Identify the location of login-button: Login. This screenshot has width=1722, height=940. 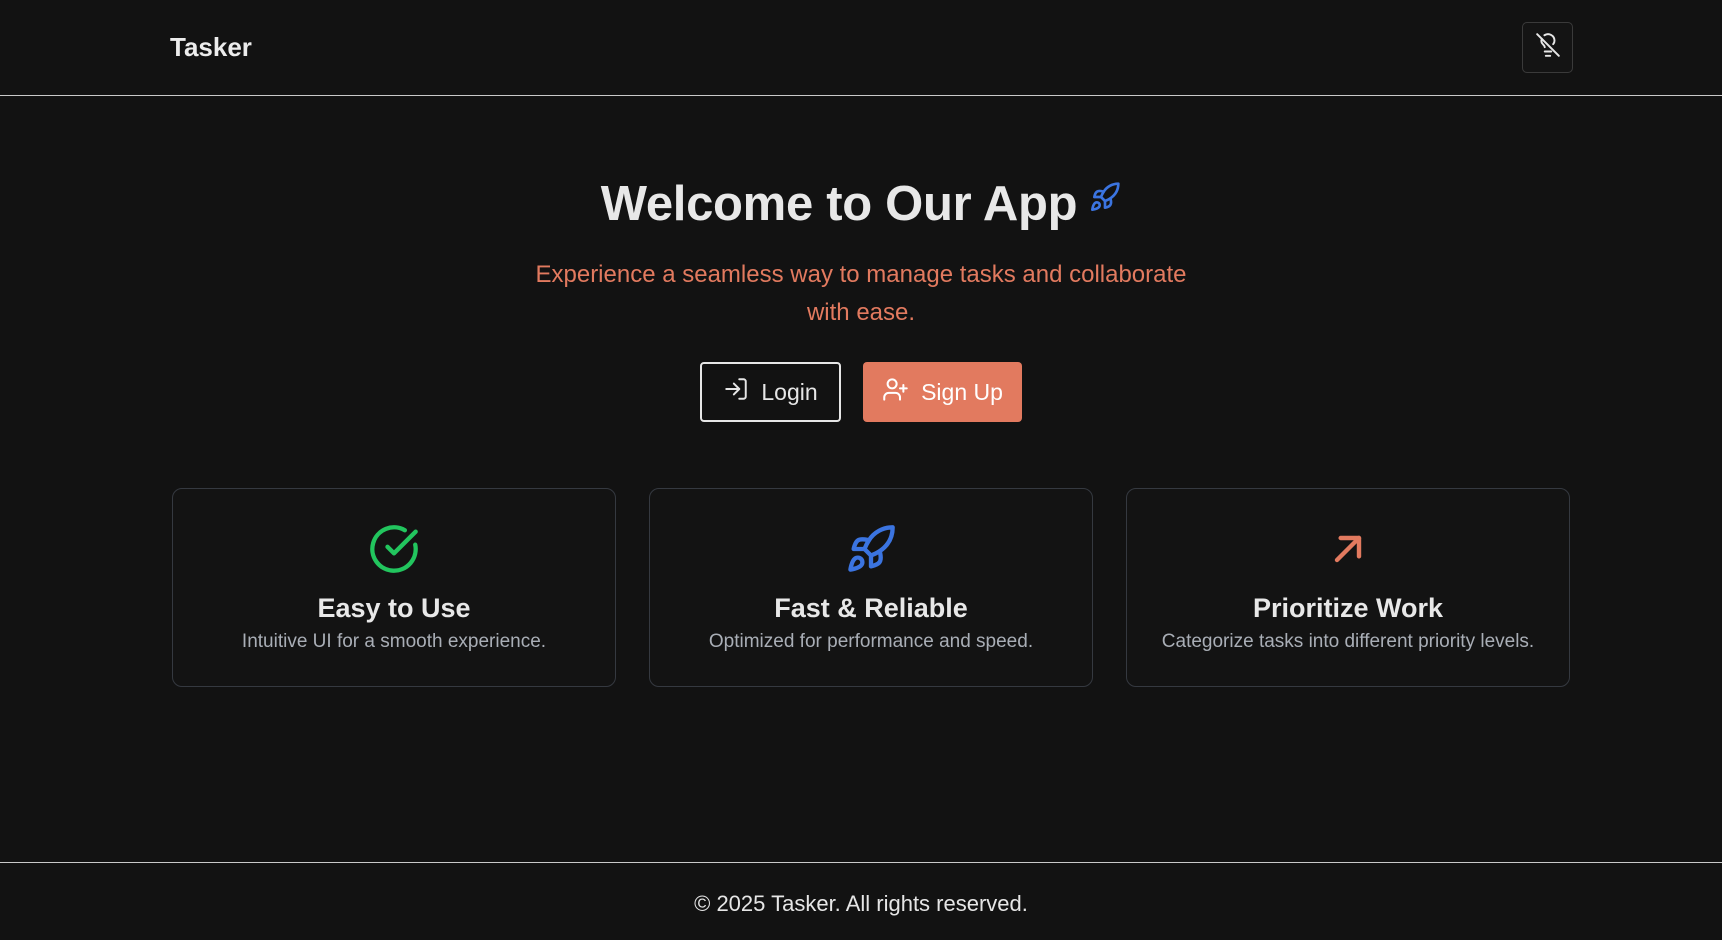
(770, 392).